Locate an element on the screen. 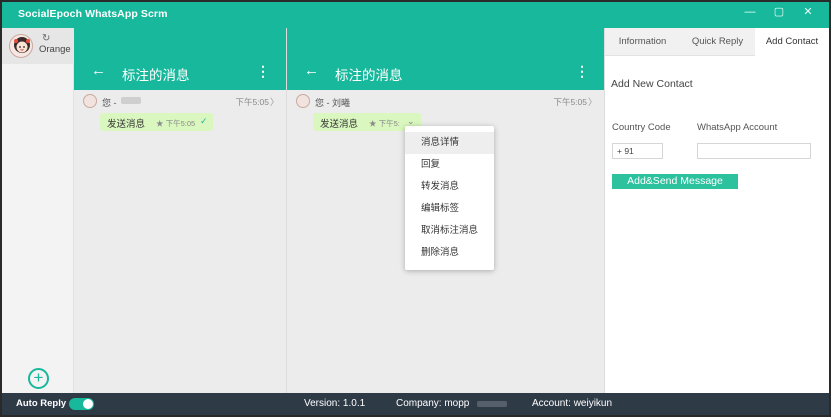 The image size is (831, 417). menu-item-reply: 回复 is located at coordinates (449, 165).